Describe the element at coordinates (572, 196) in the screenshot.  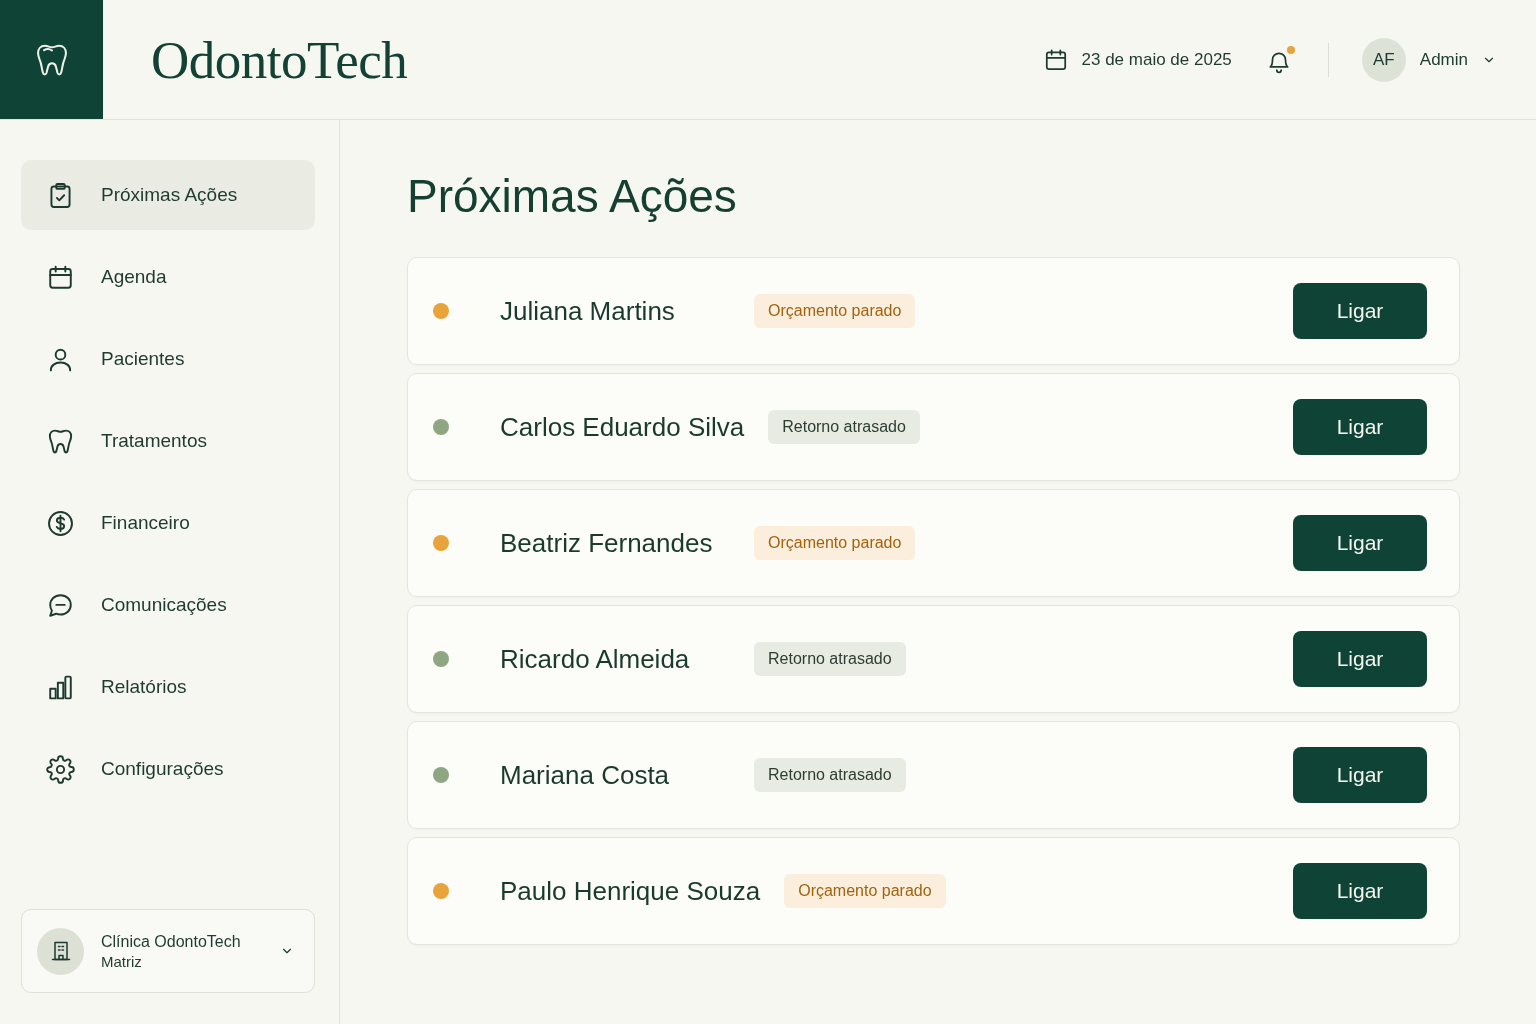
I see `page-title: Próximas Ações` at that location.